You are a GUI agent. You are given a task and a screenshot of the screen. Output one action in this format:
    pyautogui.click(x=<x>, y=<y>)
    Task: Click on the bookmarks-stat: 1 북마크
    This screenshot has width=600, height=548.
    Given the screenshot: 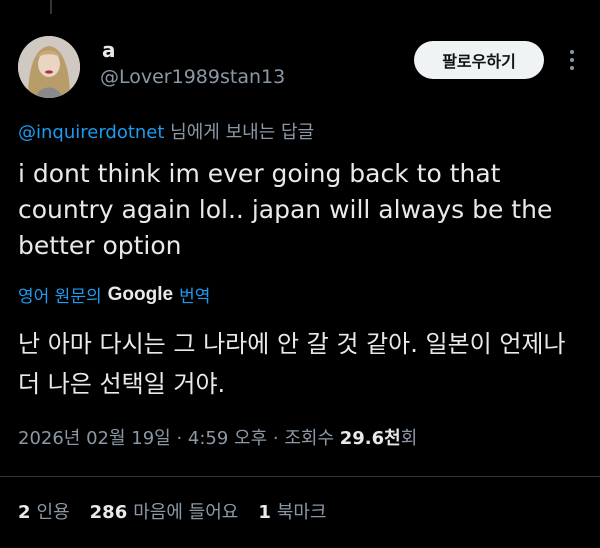 What is the action you would take?
    pyautogui.click(x=292, y=511)
    